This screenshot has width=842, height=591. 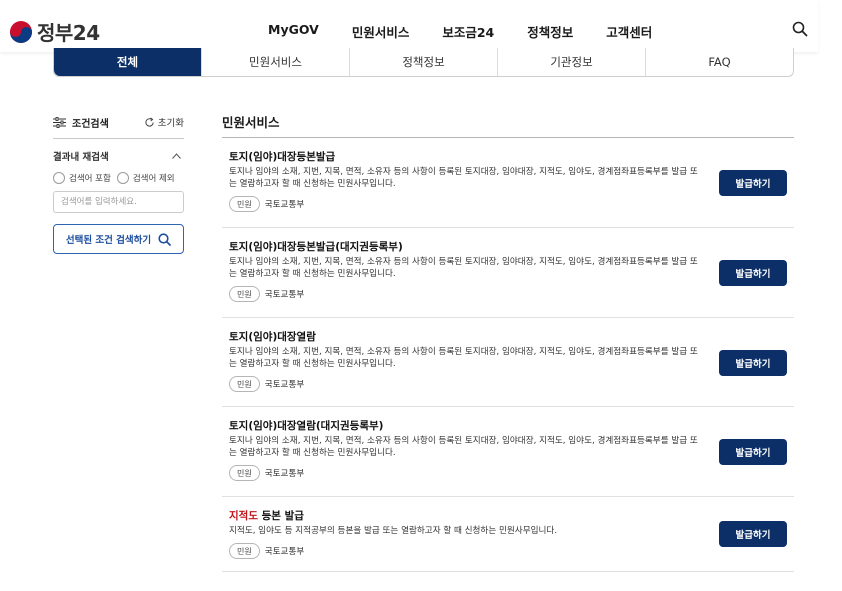 What do you see at coordinates (272, 337) in the screenshot?
I see `item-title-text: 토지(임야)대장열람` at bounding box center [272, 337].